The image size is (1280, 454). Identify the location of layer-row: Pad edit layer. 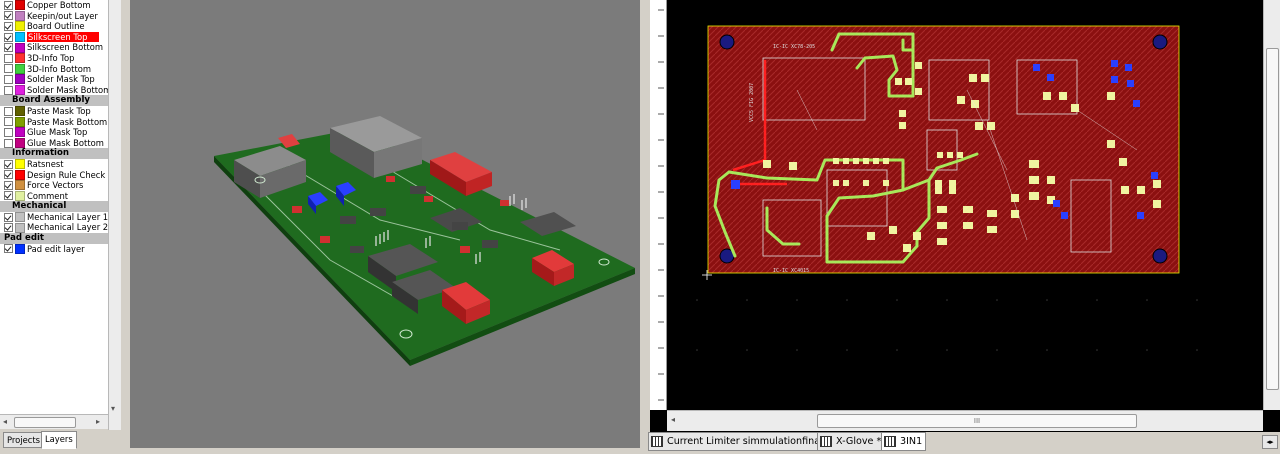
(54, 249).